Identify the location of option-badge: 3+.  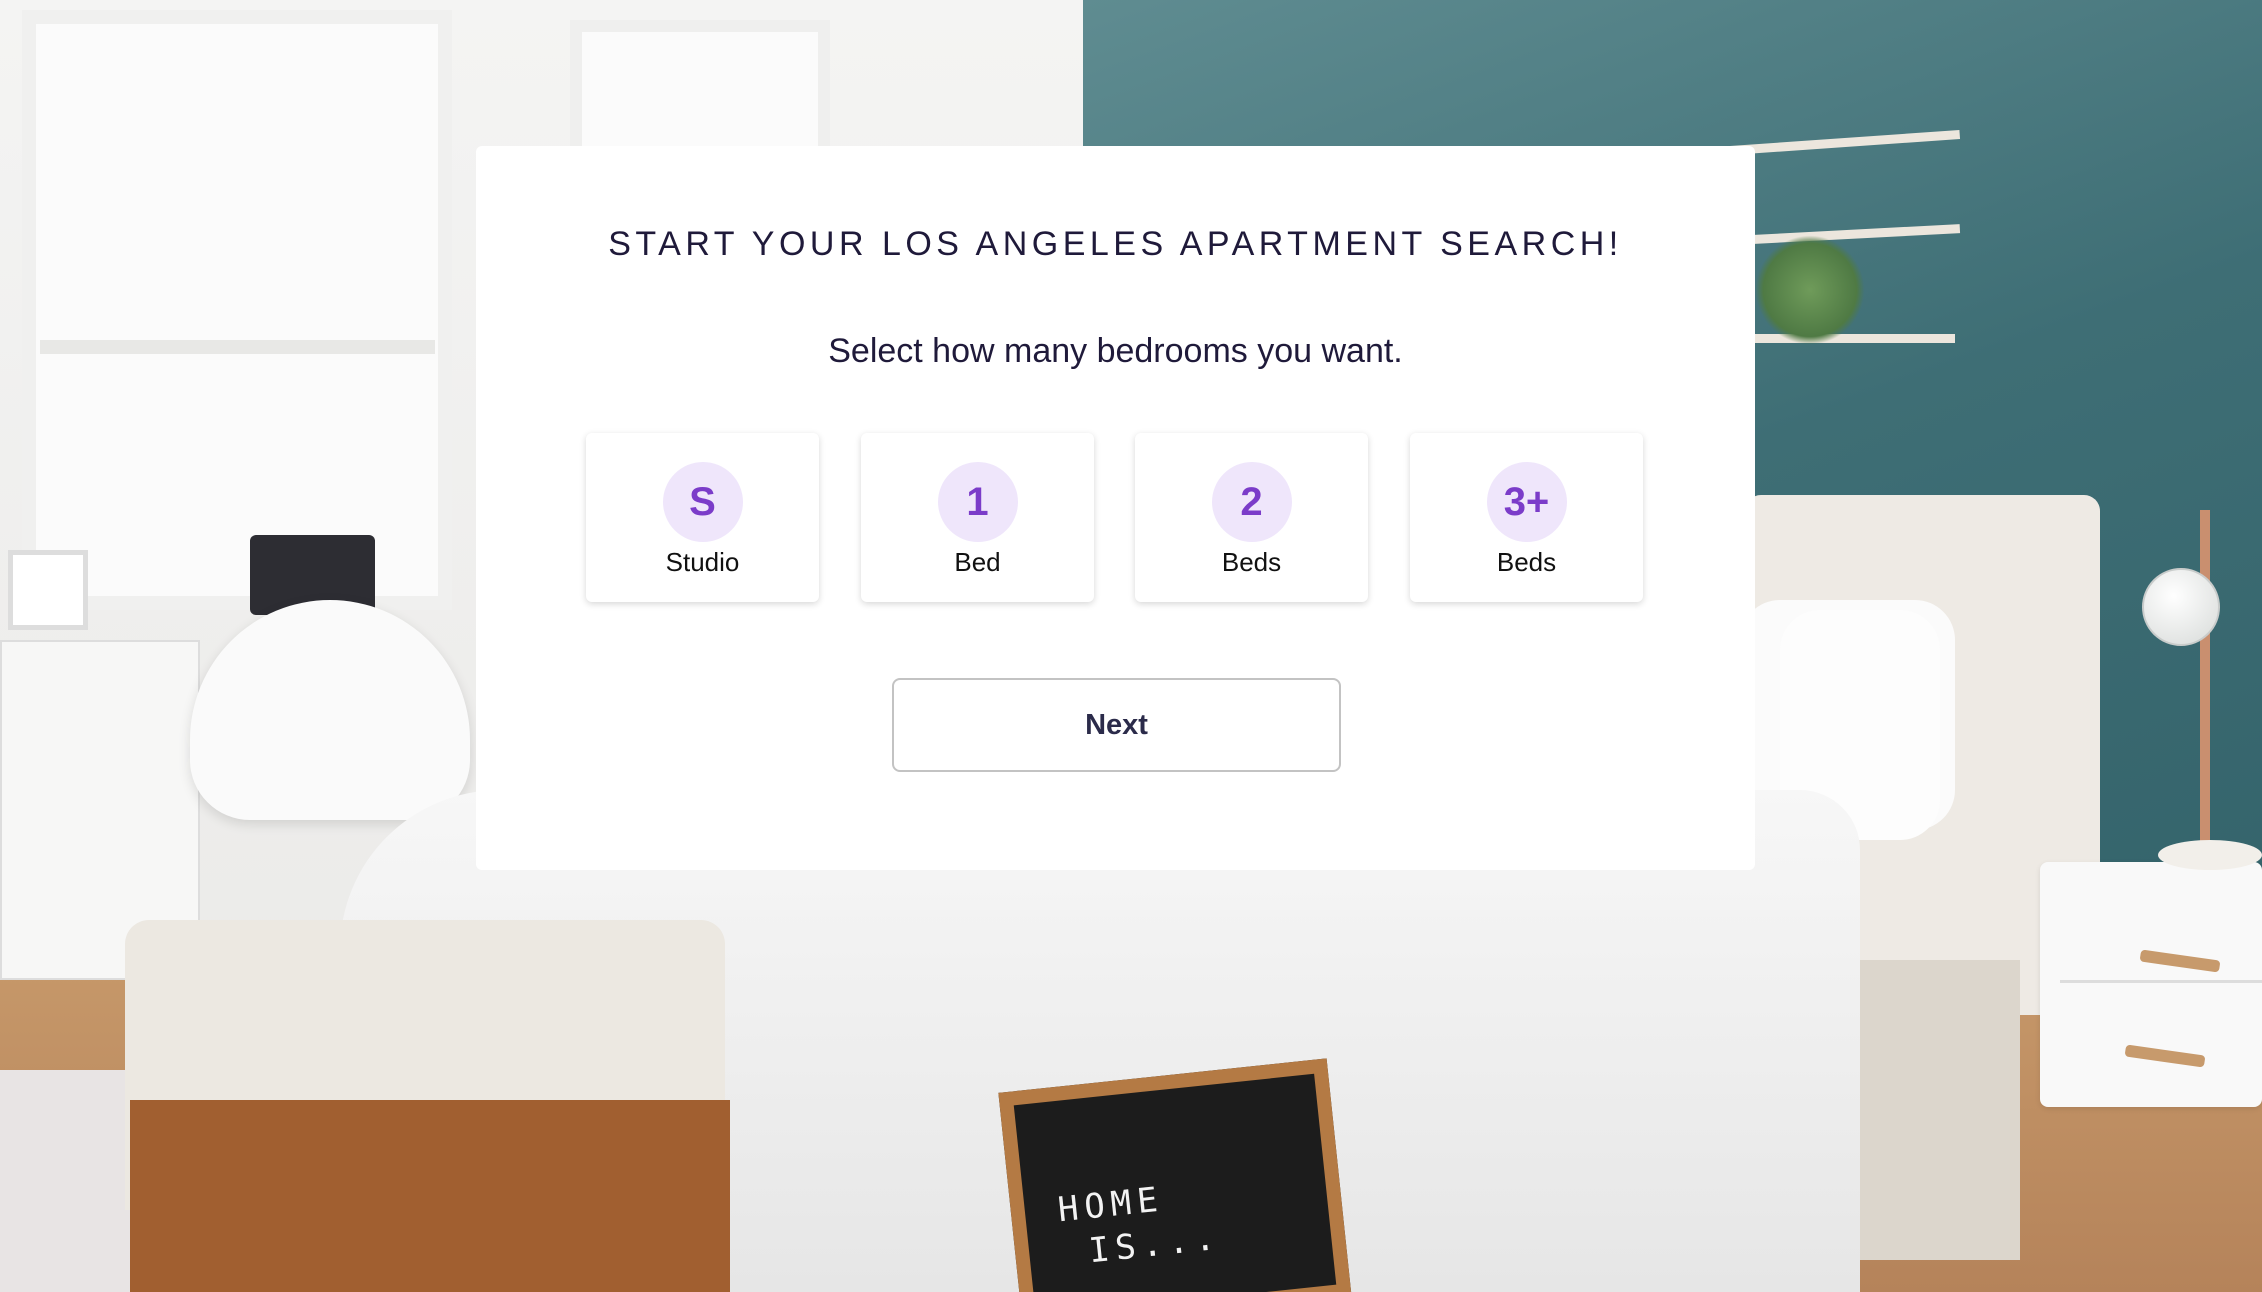
(1526, 502).